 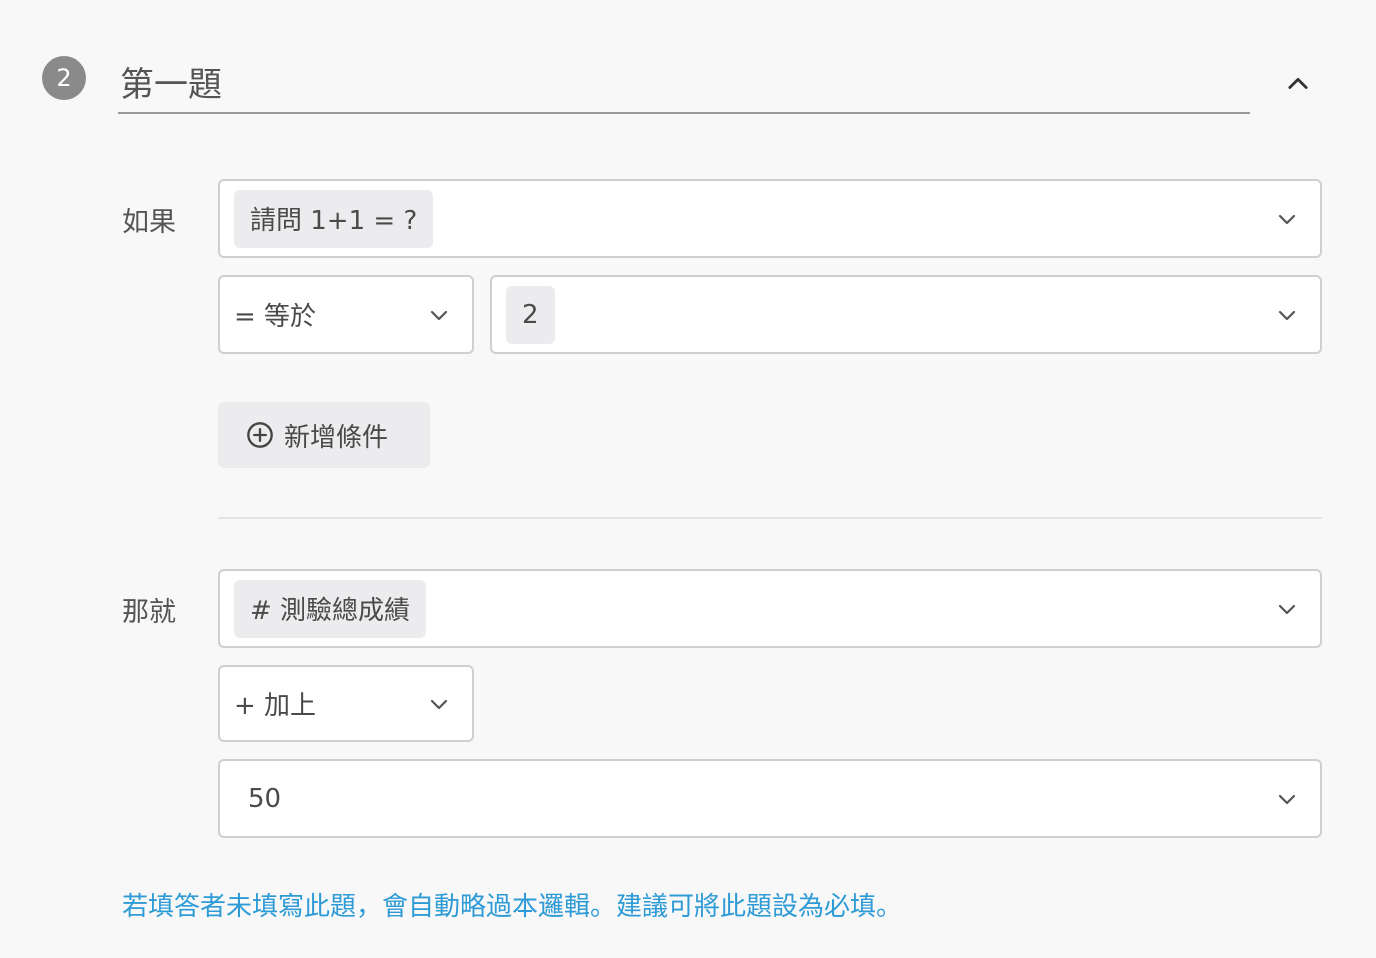 I want to click on question-title: 第一題, so click(x=684, y=82).